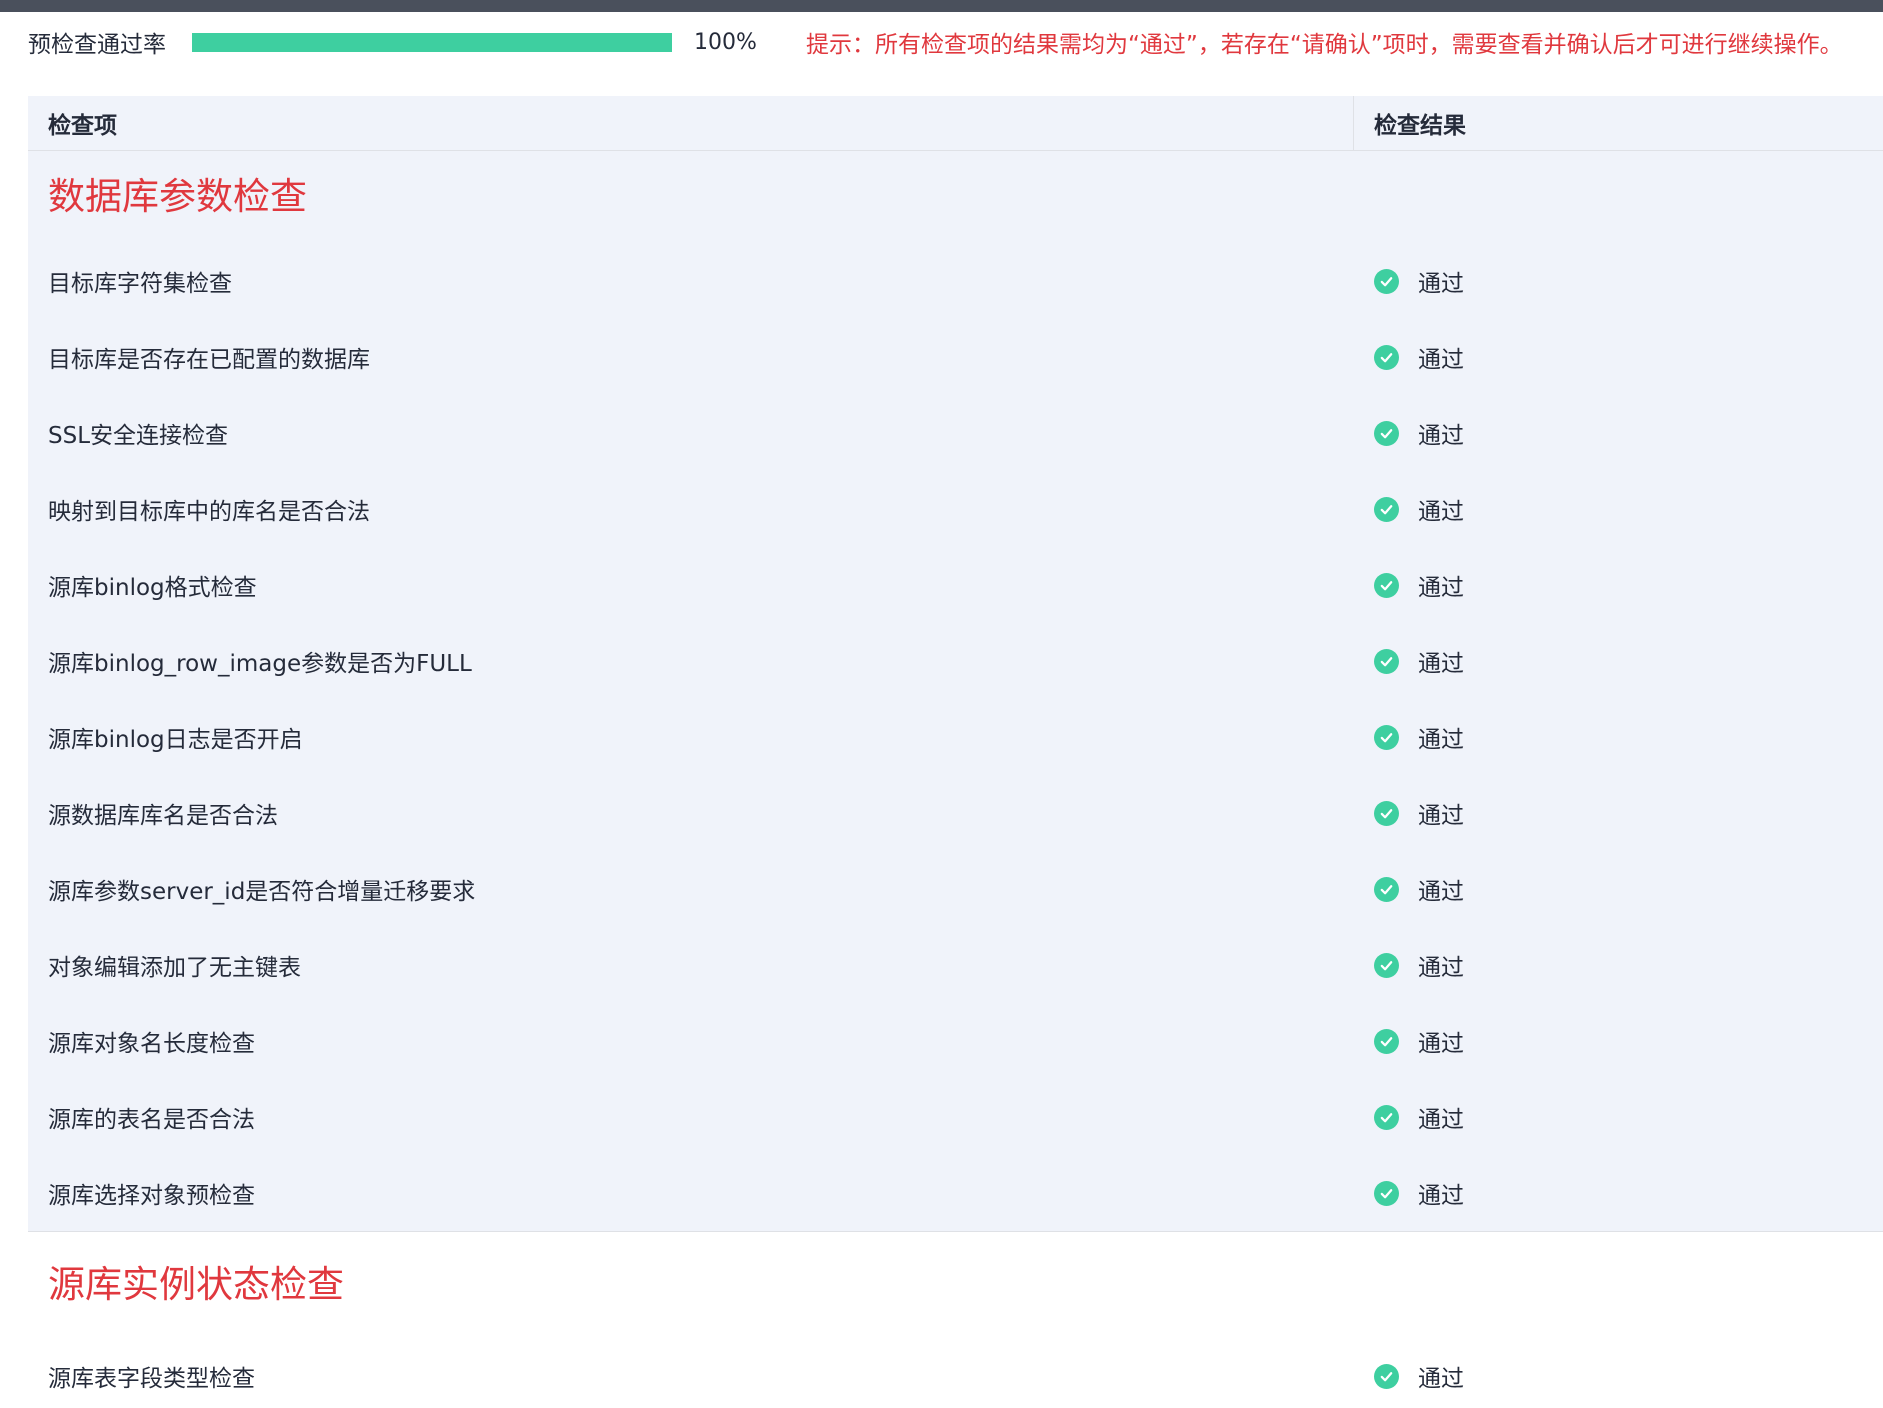  I want to click on check-item-name: 源库binlog格式检查, so click(152, 588).